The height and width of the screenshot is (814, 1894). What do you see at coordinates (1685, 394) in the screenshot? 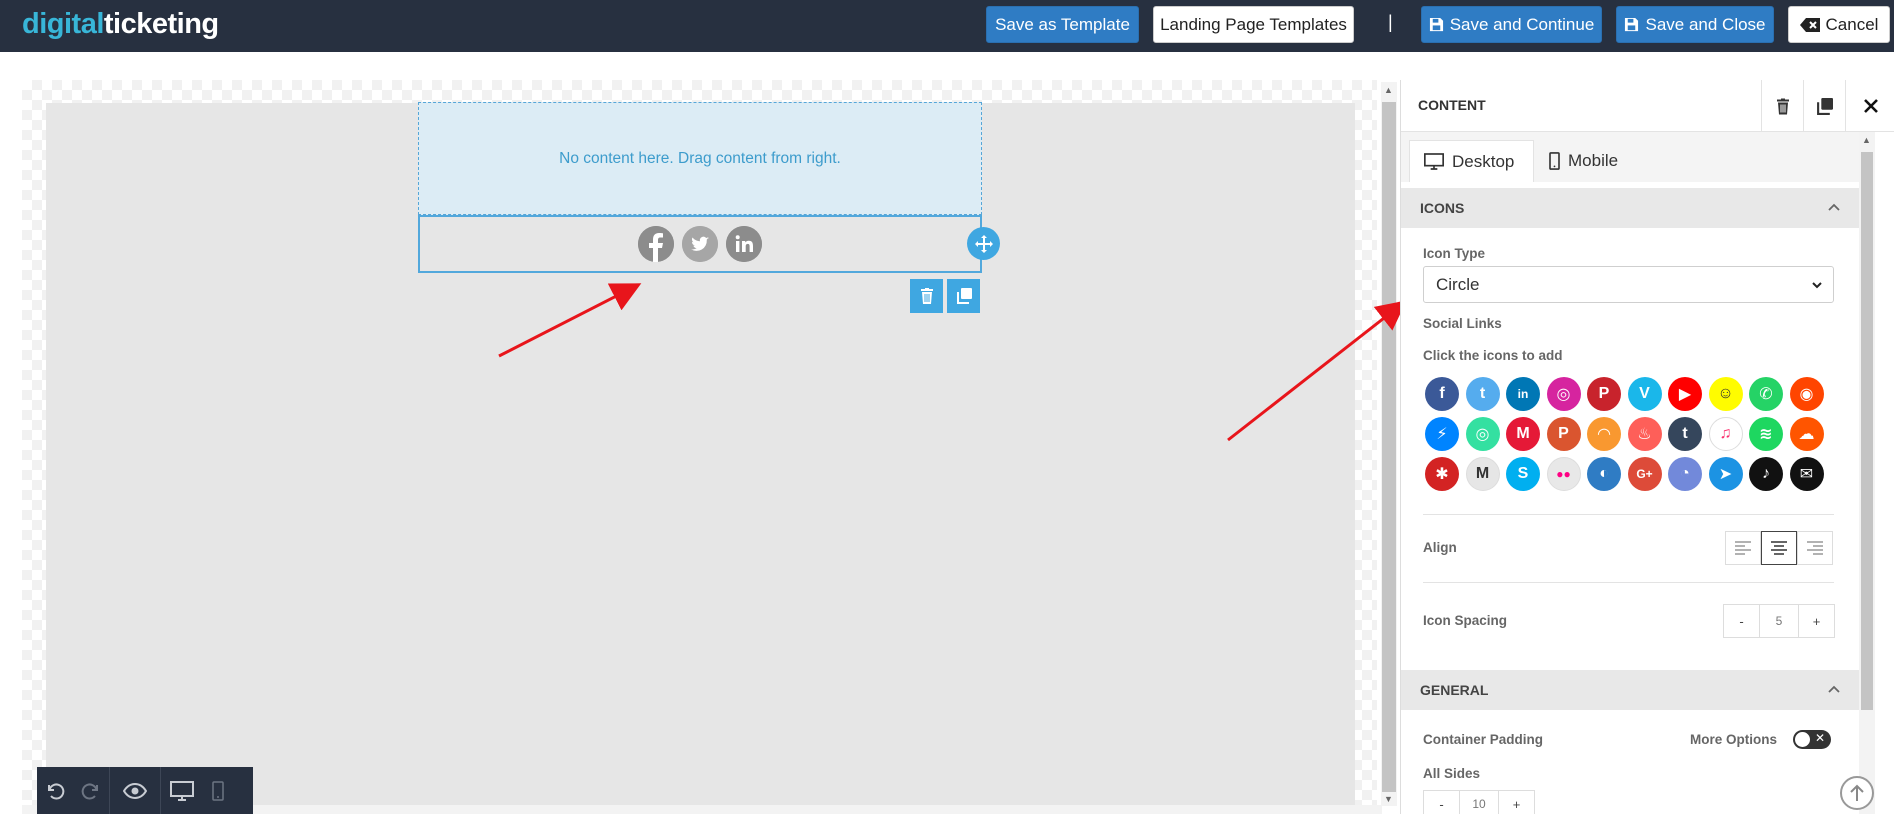
I see `youtube-icon: ▶` at bounding box center [1685, 394].